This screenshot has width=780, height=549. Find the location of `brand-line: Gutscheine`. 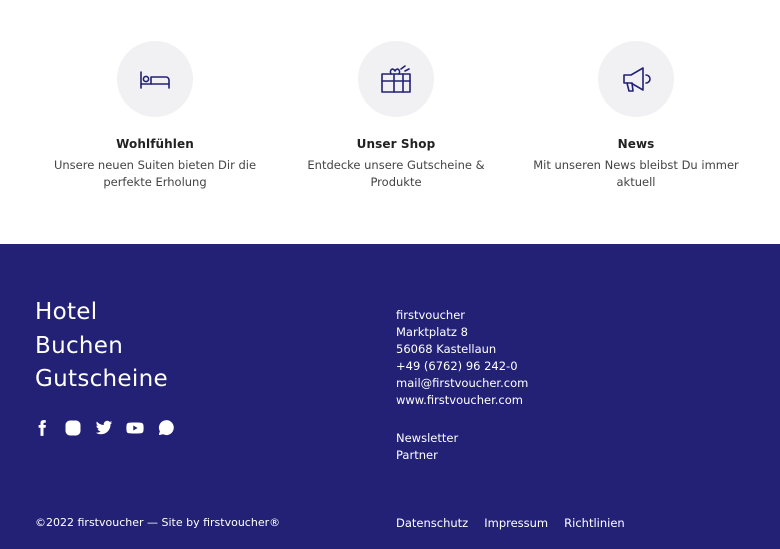

brand-line: Gutscheine is located at coordinates (101, 379).